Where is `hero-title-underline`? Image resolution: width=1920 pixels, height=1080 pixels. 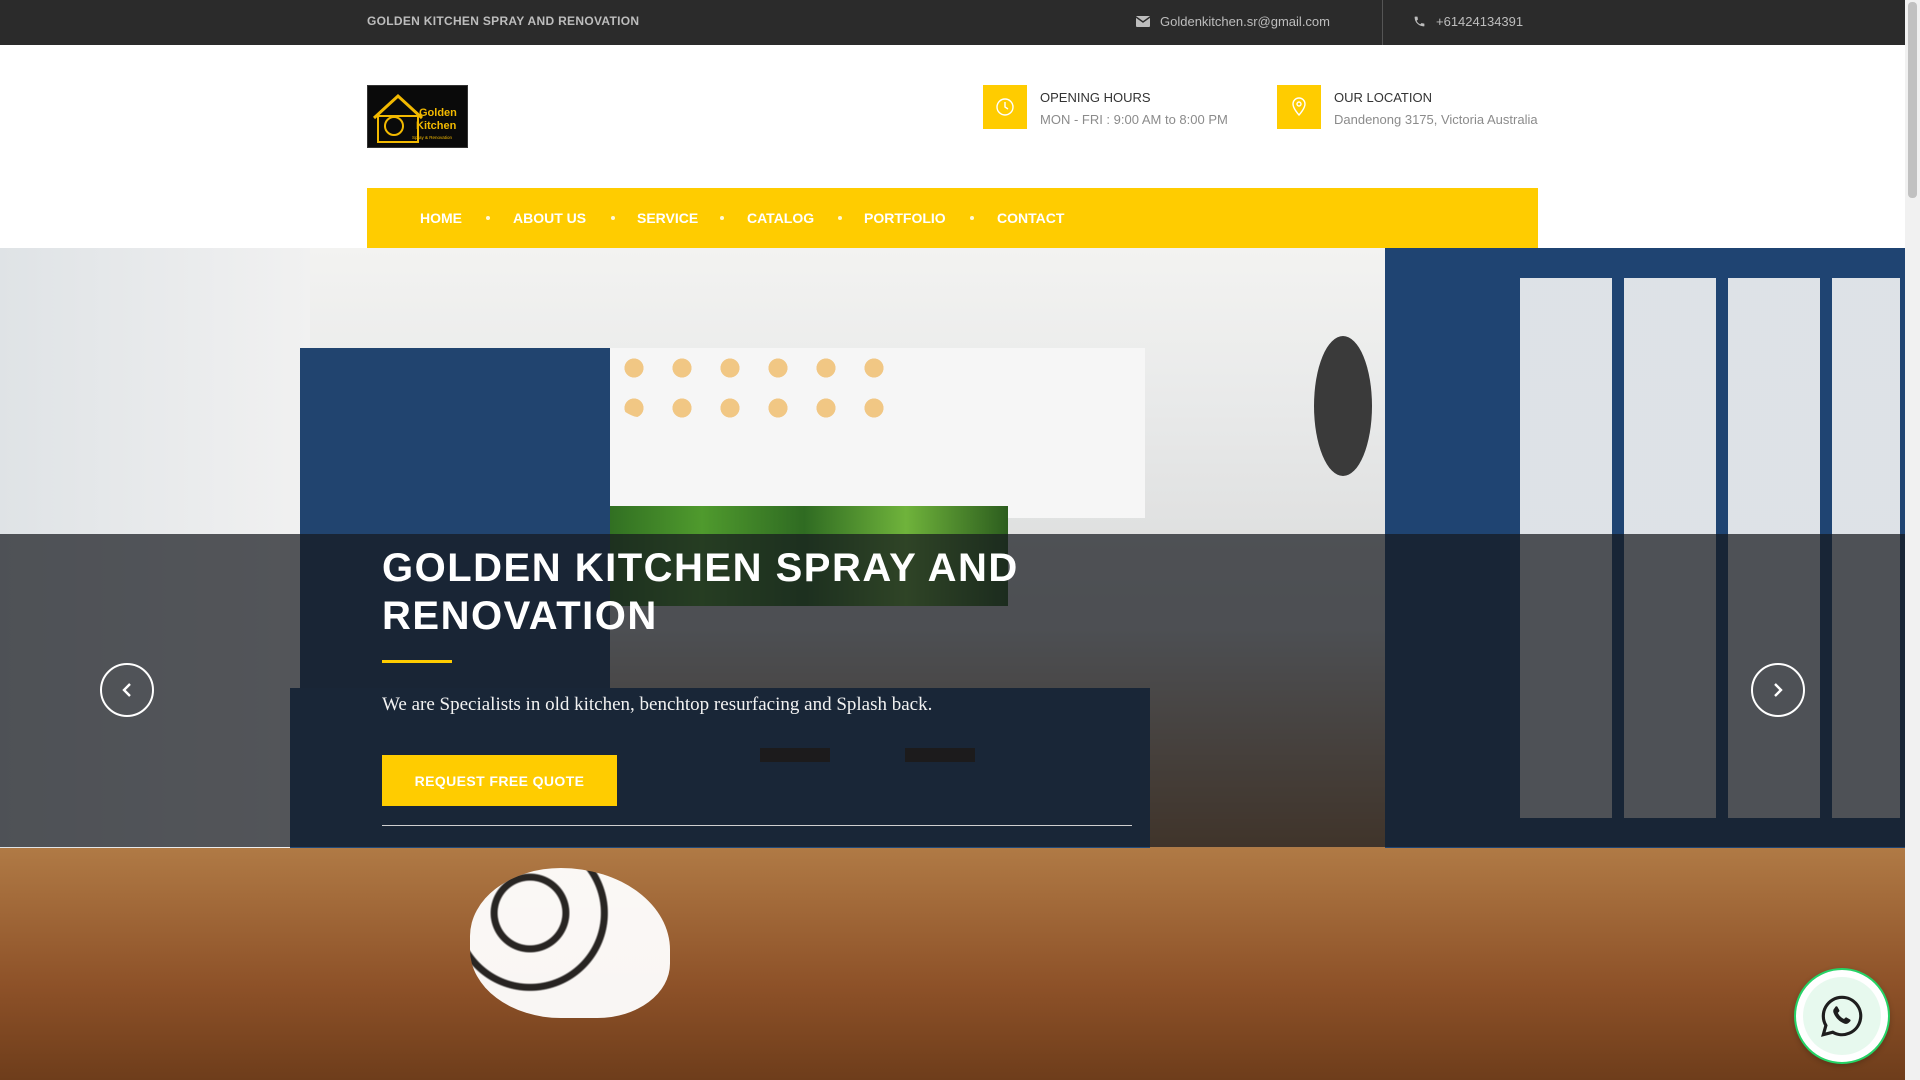
hero-title-underline is located at coordinates (417, 661).